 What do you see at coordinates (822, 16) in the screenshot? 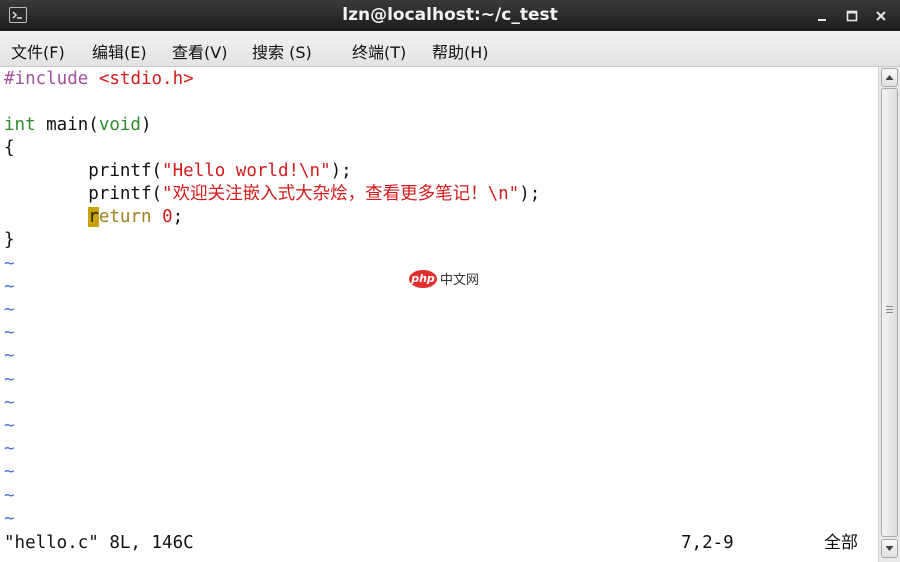
I see `minimize-button` at bounding box center [822, 16].